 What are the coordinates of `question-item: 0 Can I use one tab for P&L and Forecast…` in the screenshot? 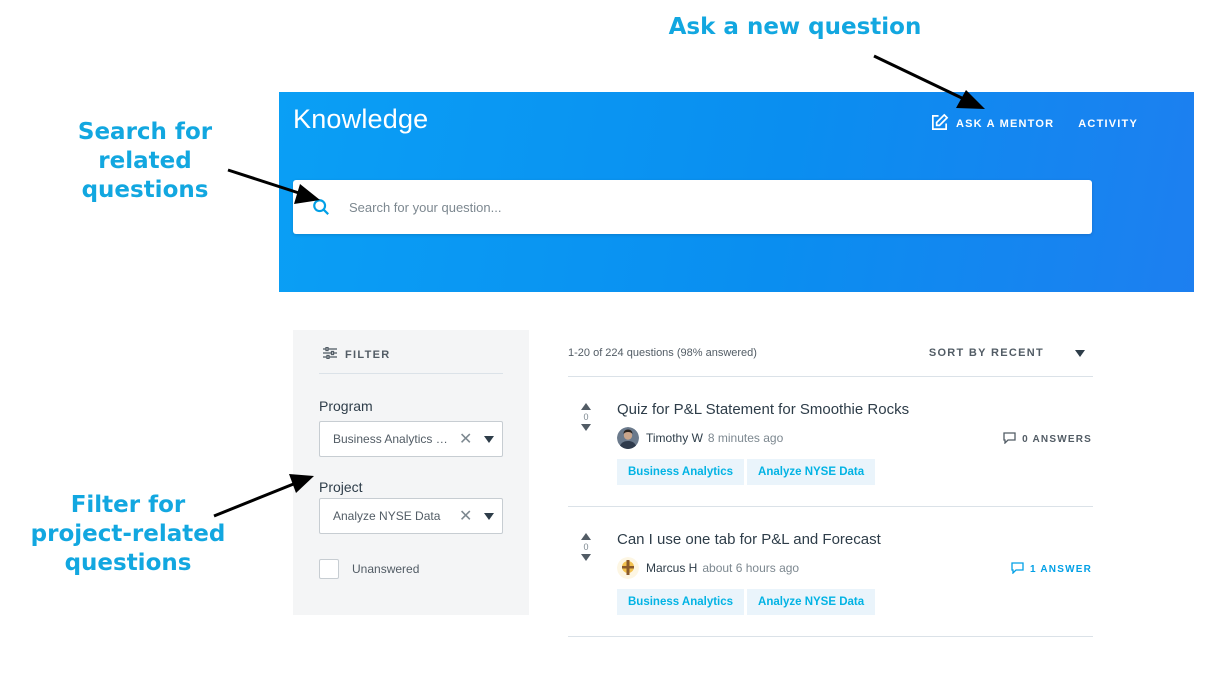 It's located at (830, 572).